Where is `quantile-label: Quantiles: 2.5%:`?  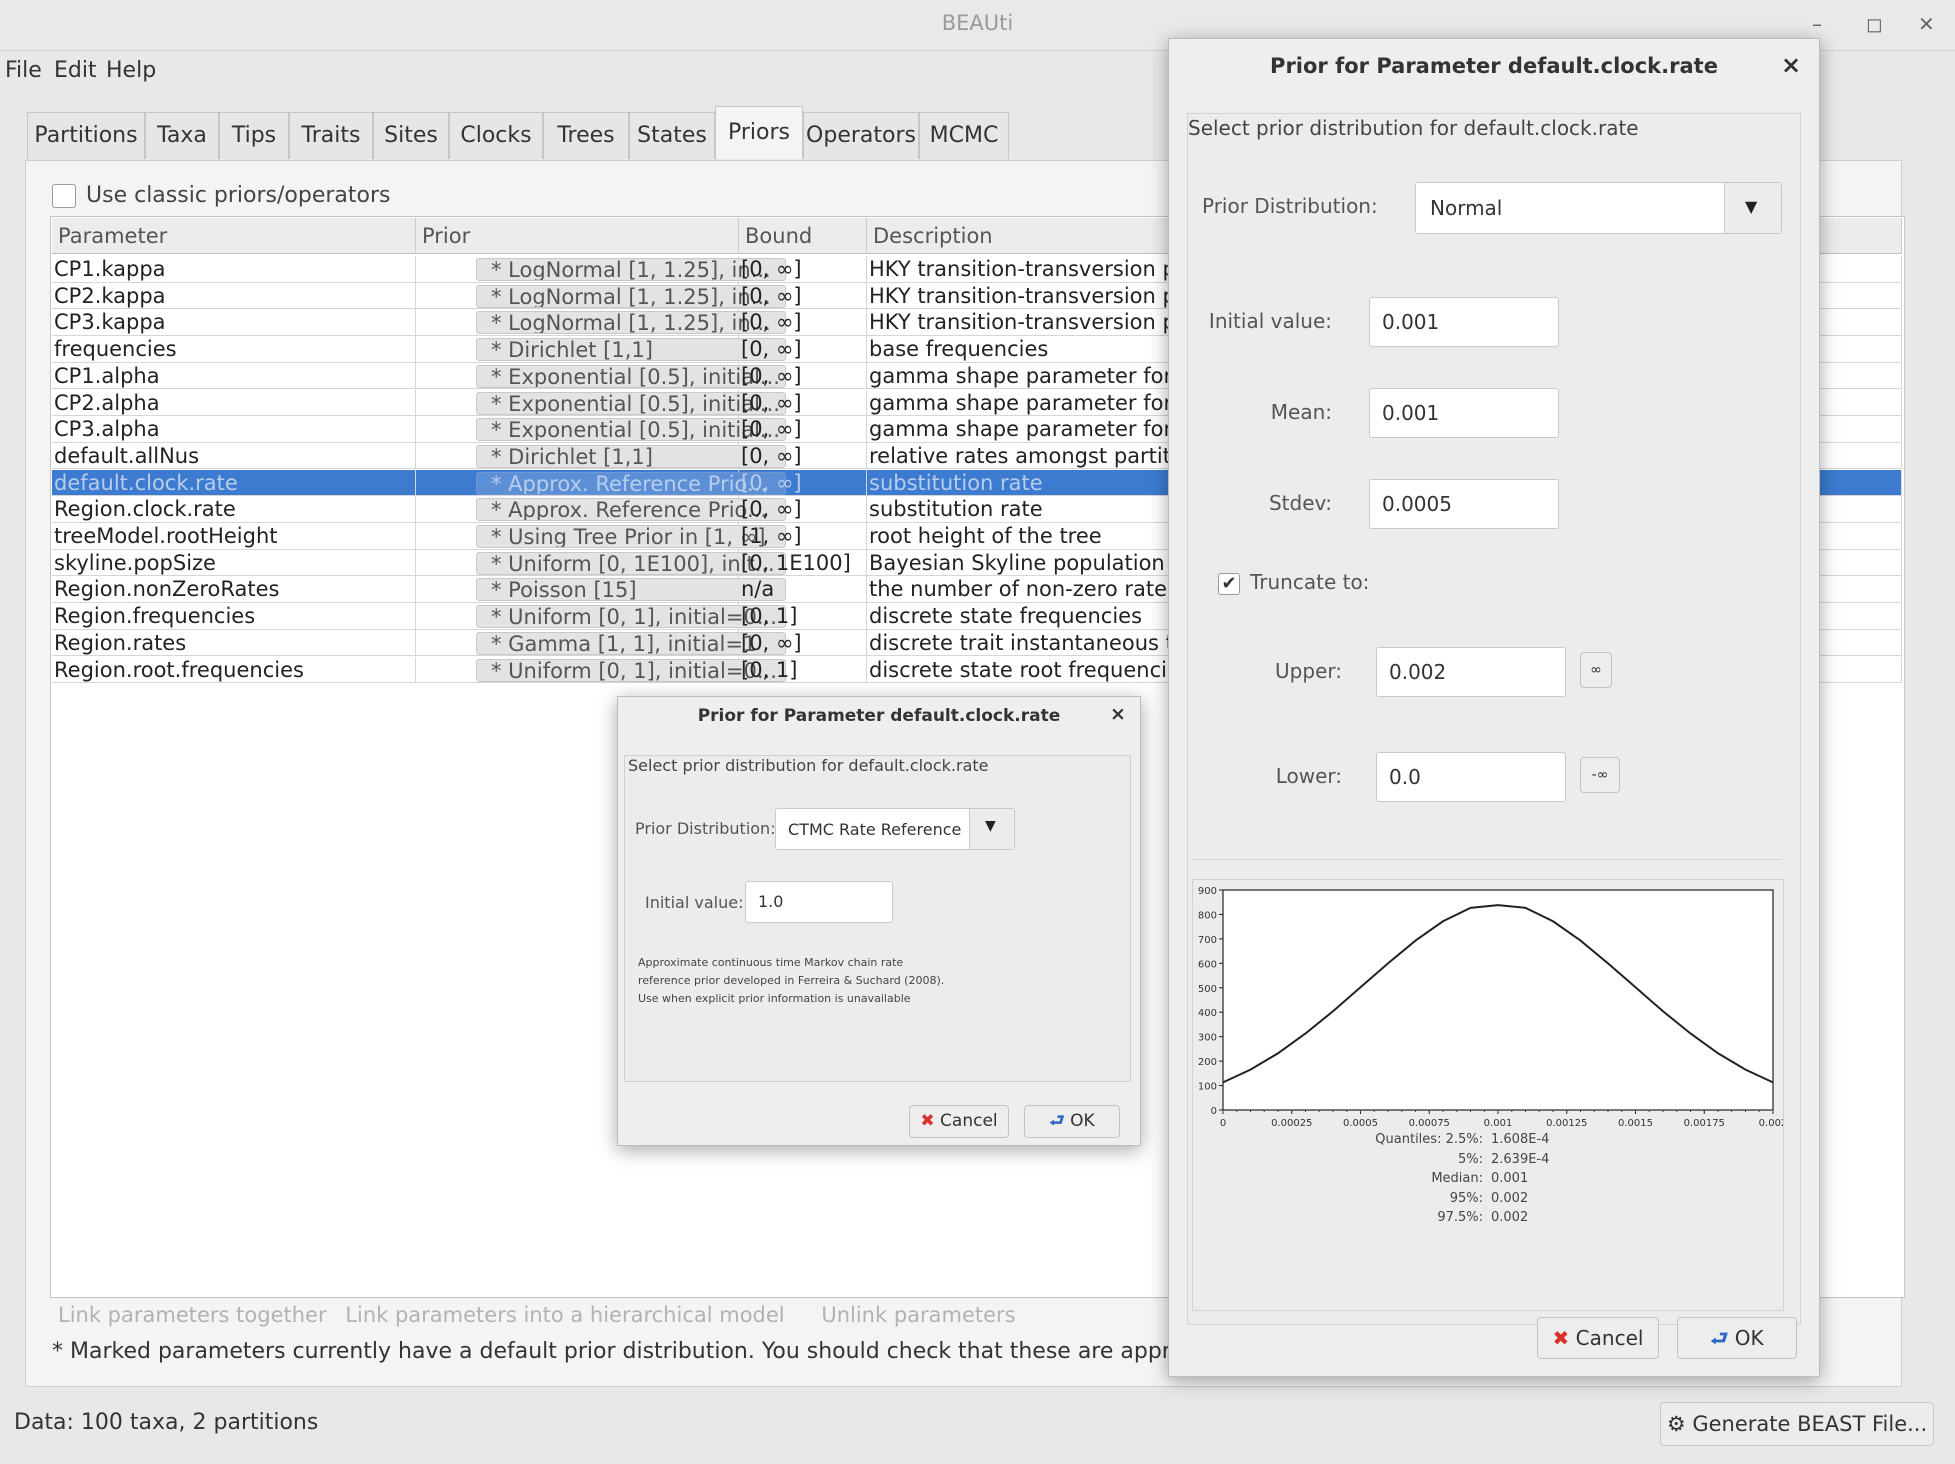
quantile-label: Quantiles: 2.5%: is located at coordinates (1429, 1139).